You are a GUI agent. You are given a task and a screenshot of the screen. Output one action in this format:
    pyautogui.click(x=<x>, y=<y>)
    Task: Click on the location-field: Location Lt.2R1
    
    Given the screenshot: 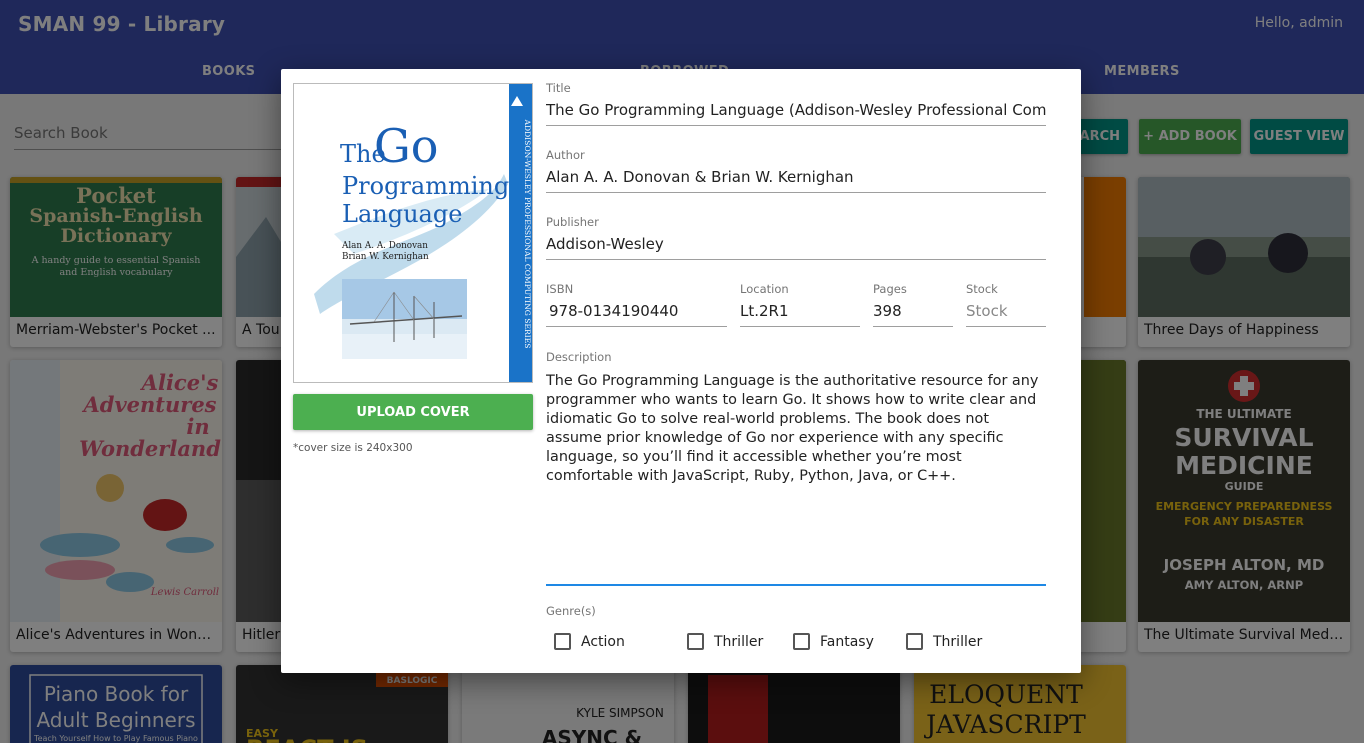 What is the action you would take?
    pyautogui.click(x=800, y=304)
    